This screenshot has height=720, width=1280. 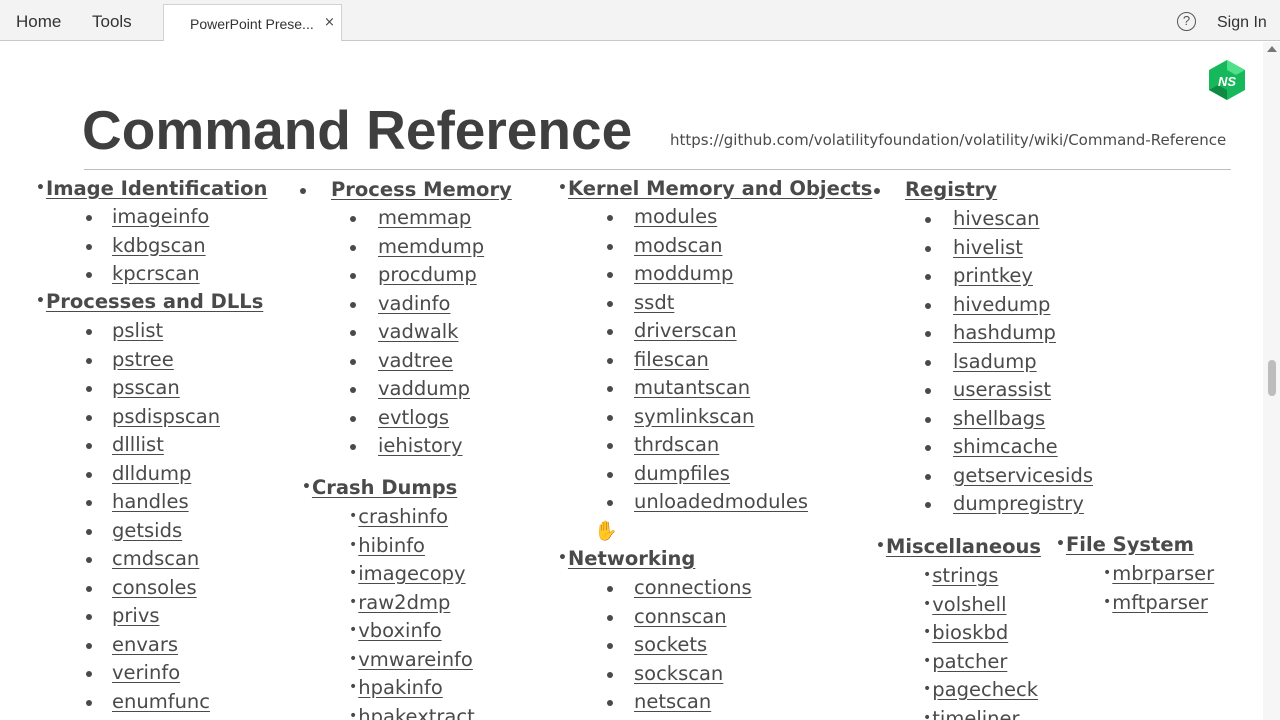 I want to click on command-link: enumfunc, so click(x=161, y=701).